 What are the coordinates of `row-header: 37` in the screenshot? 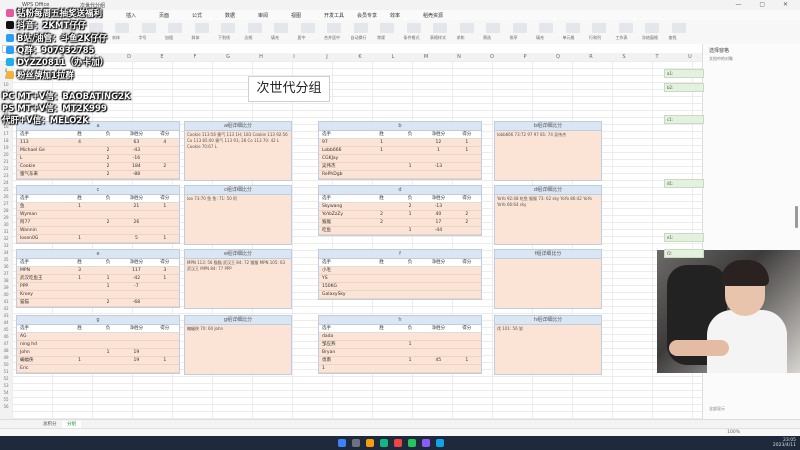 It's located at (6, 273).